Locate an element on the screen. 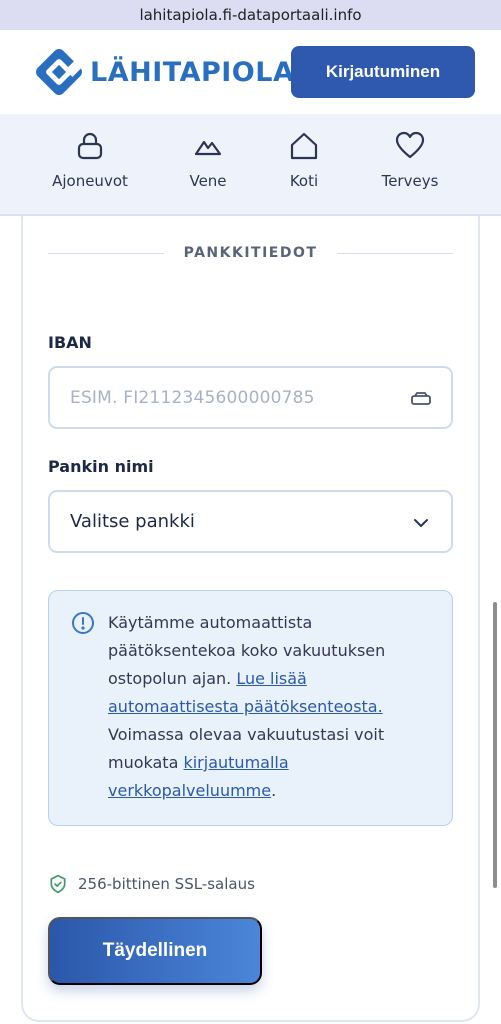 This screenshot has height=1024, width=501. submit-button: Täydellinen is located at coordinates (155, 951).